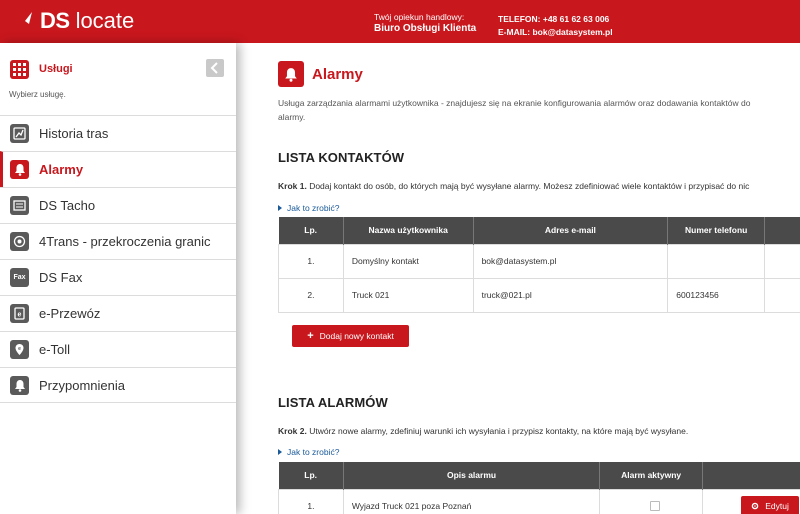 This screenshot has height=514, width=800. I want to click on add-contact-label: Dodaj nowy kontakt, so click(356, 336).